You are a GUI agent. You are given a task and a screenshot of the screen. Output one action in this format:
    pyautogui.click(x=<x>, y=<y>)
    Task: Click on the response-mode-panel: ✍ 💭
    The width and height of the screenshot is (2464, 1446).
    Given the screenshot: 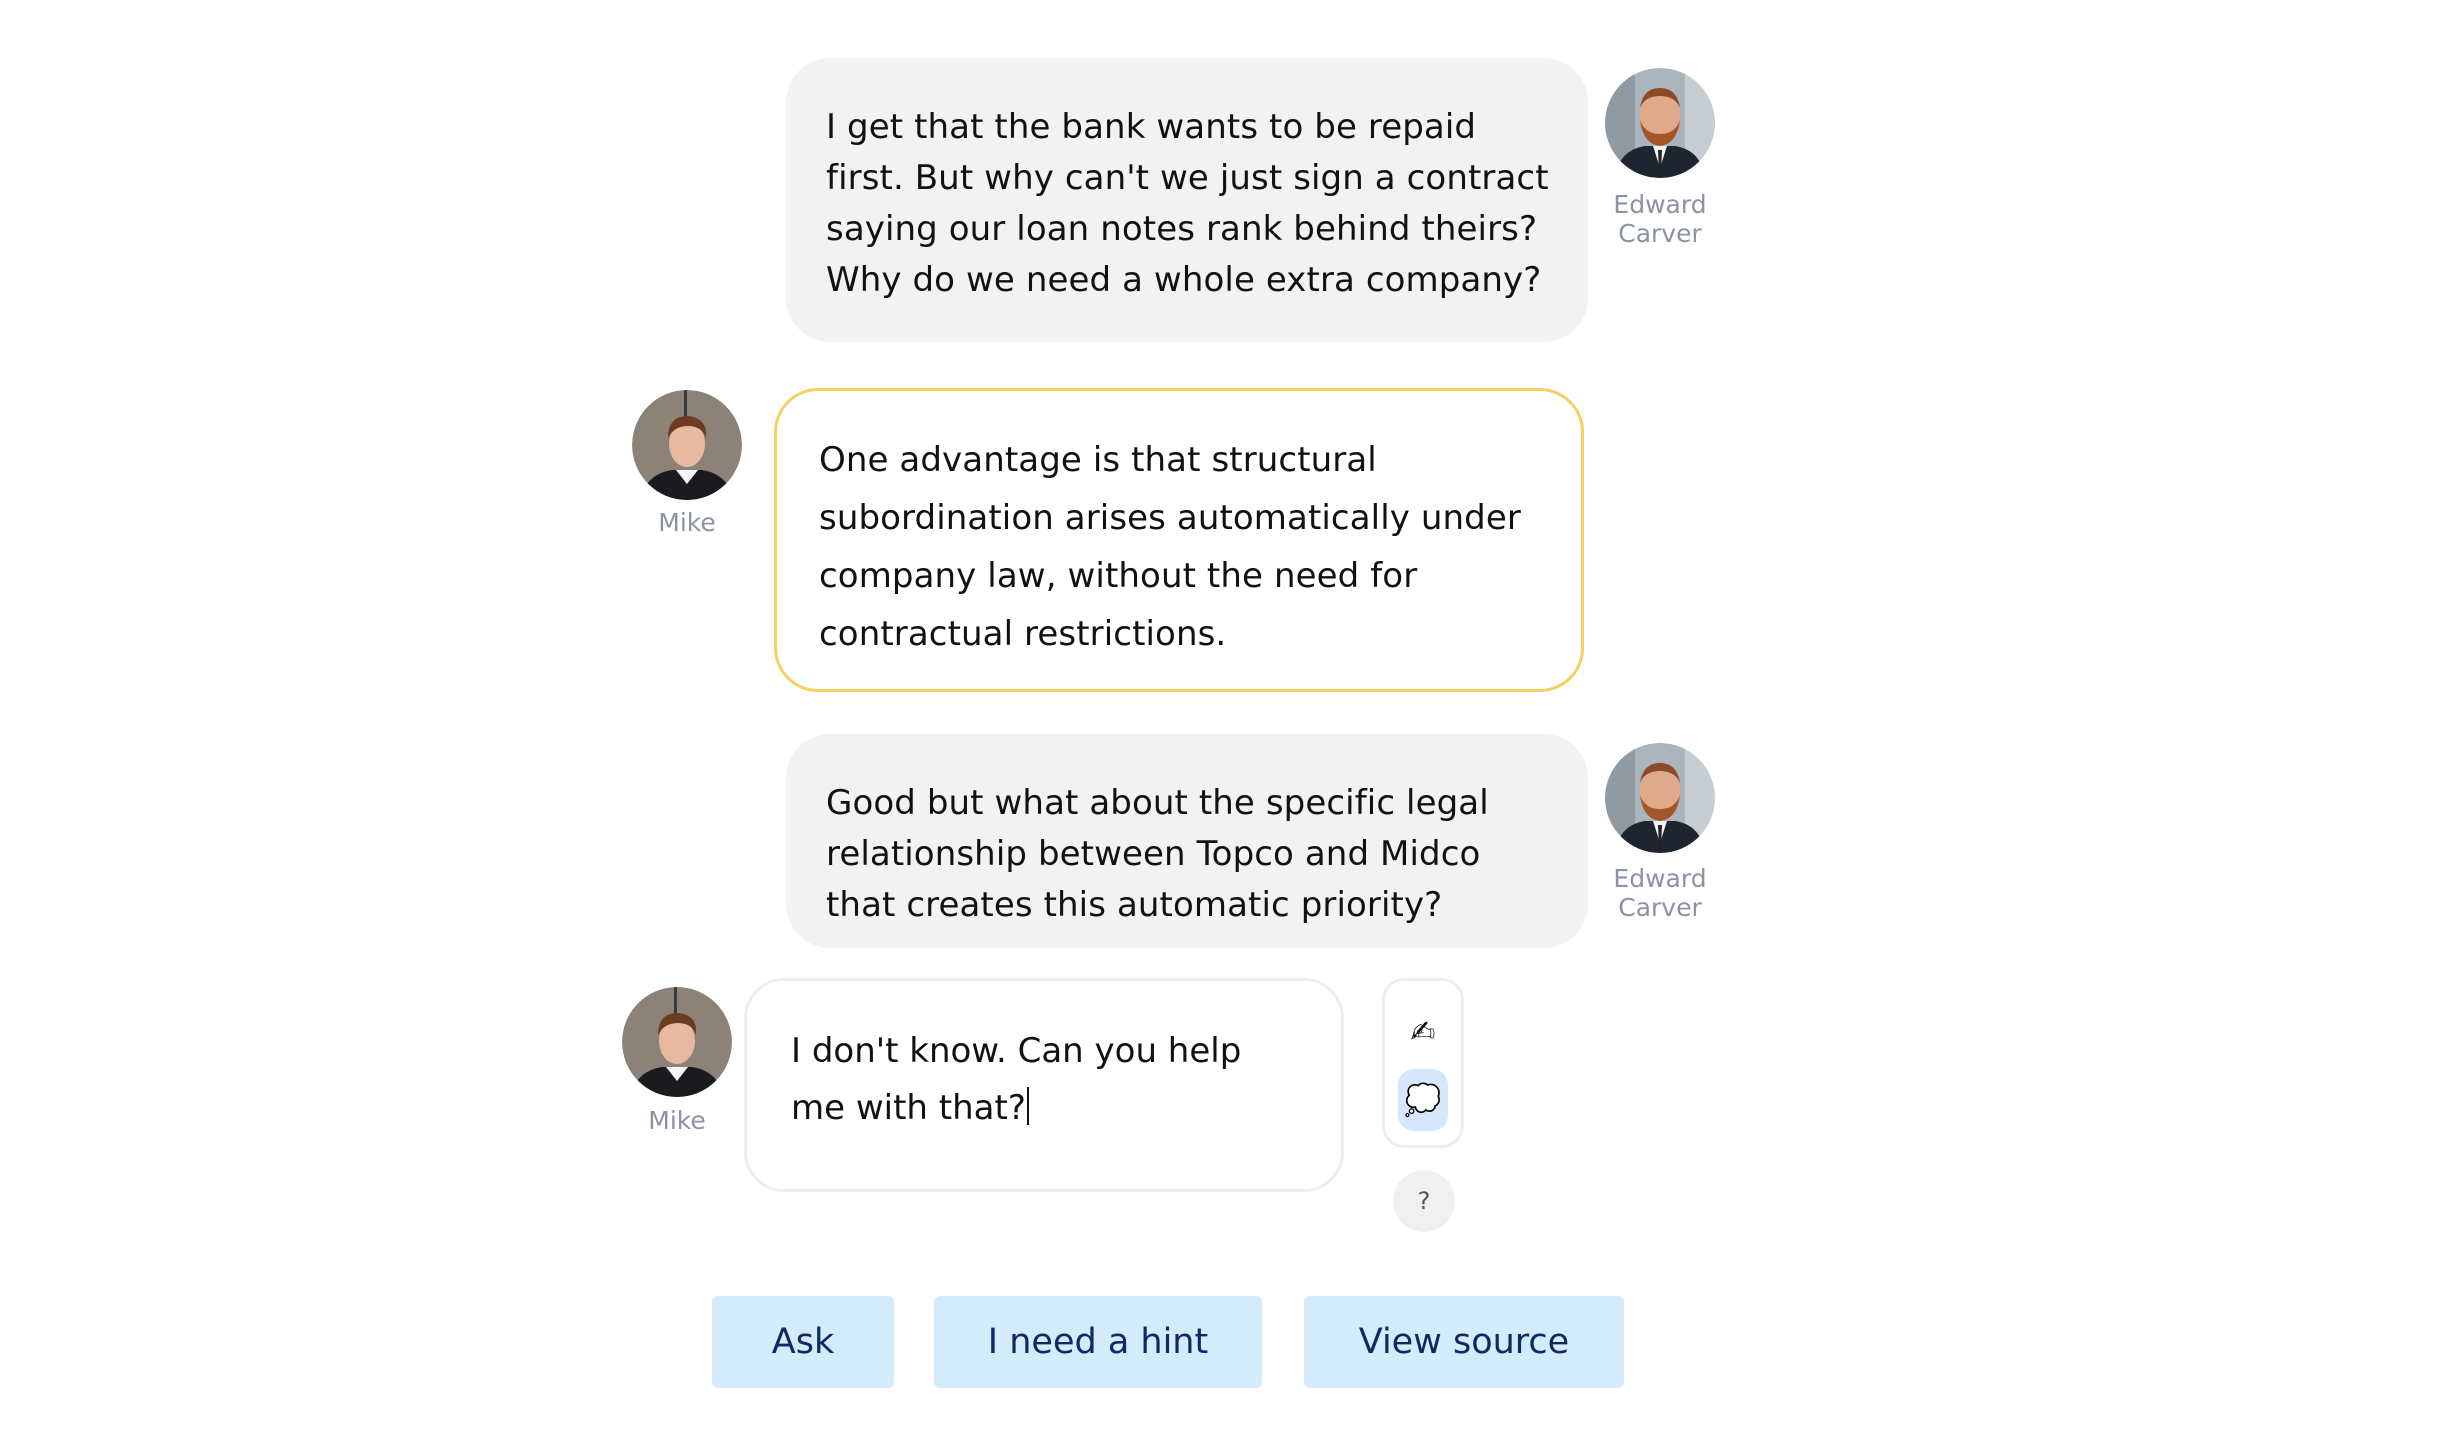 What is the action you would take?
    pyautogui.click(x=1423, y=1063)
    